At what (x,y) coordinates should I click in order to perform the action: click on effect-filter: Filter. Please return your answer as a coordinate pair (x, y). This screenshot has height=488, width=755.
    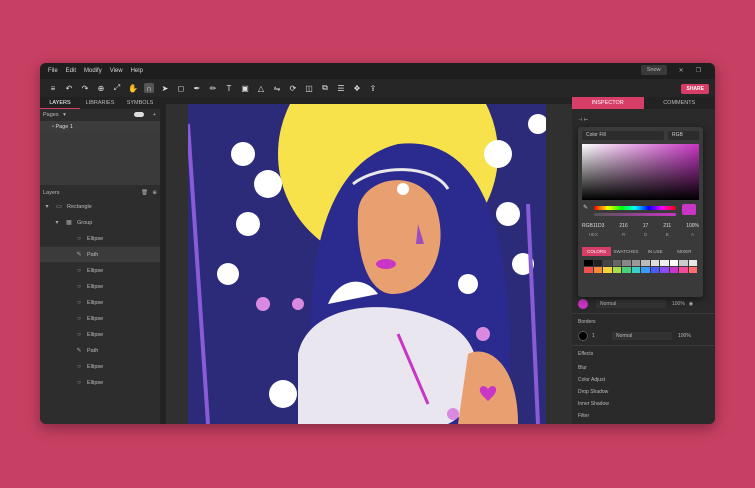
    Looking at the image, I should click on (643, 416).